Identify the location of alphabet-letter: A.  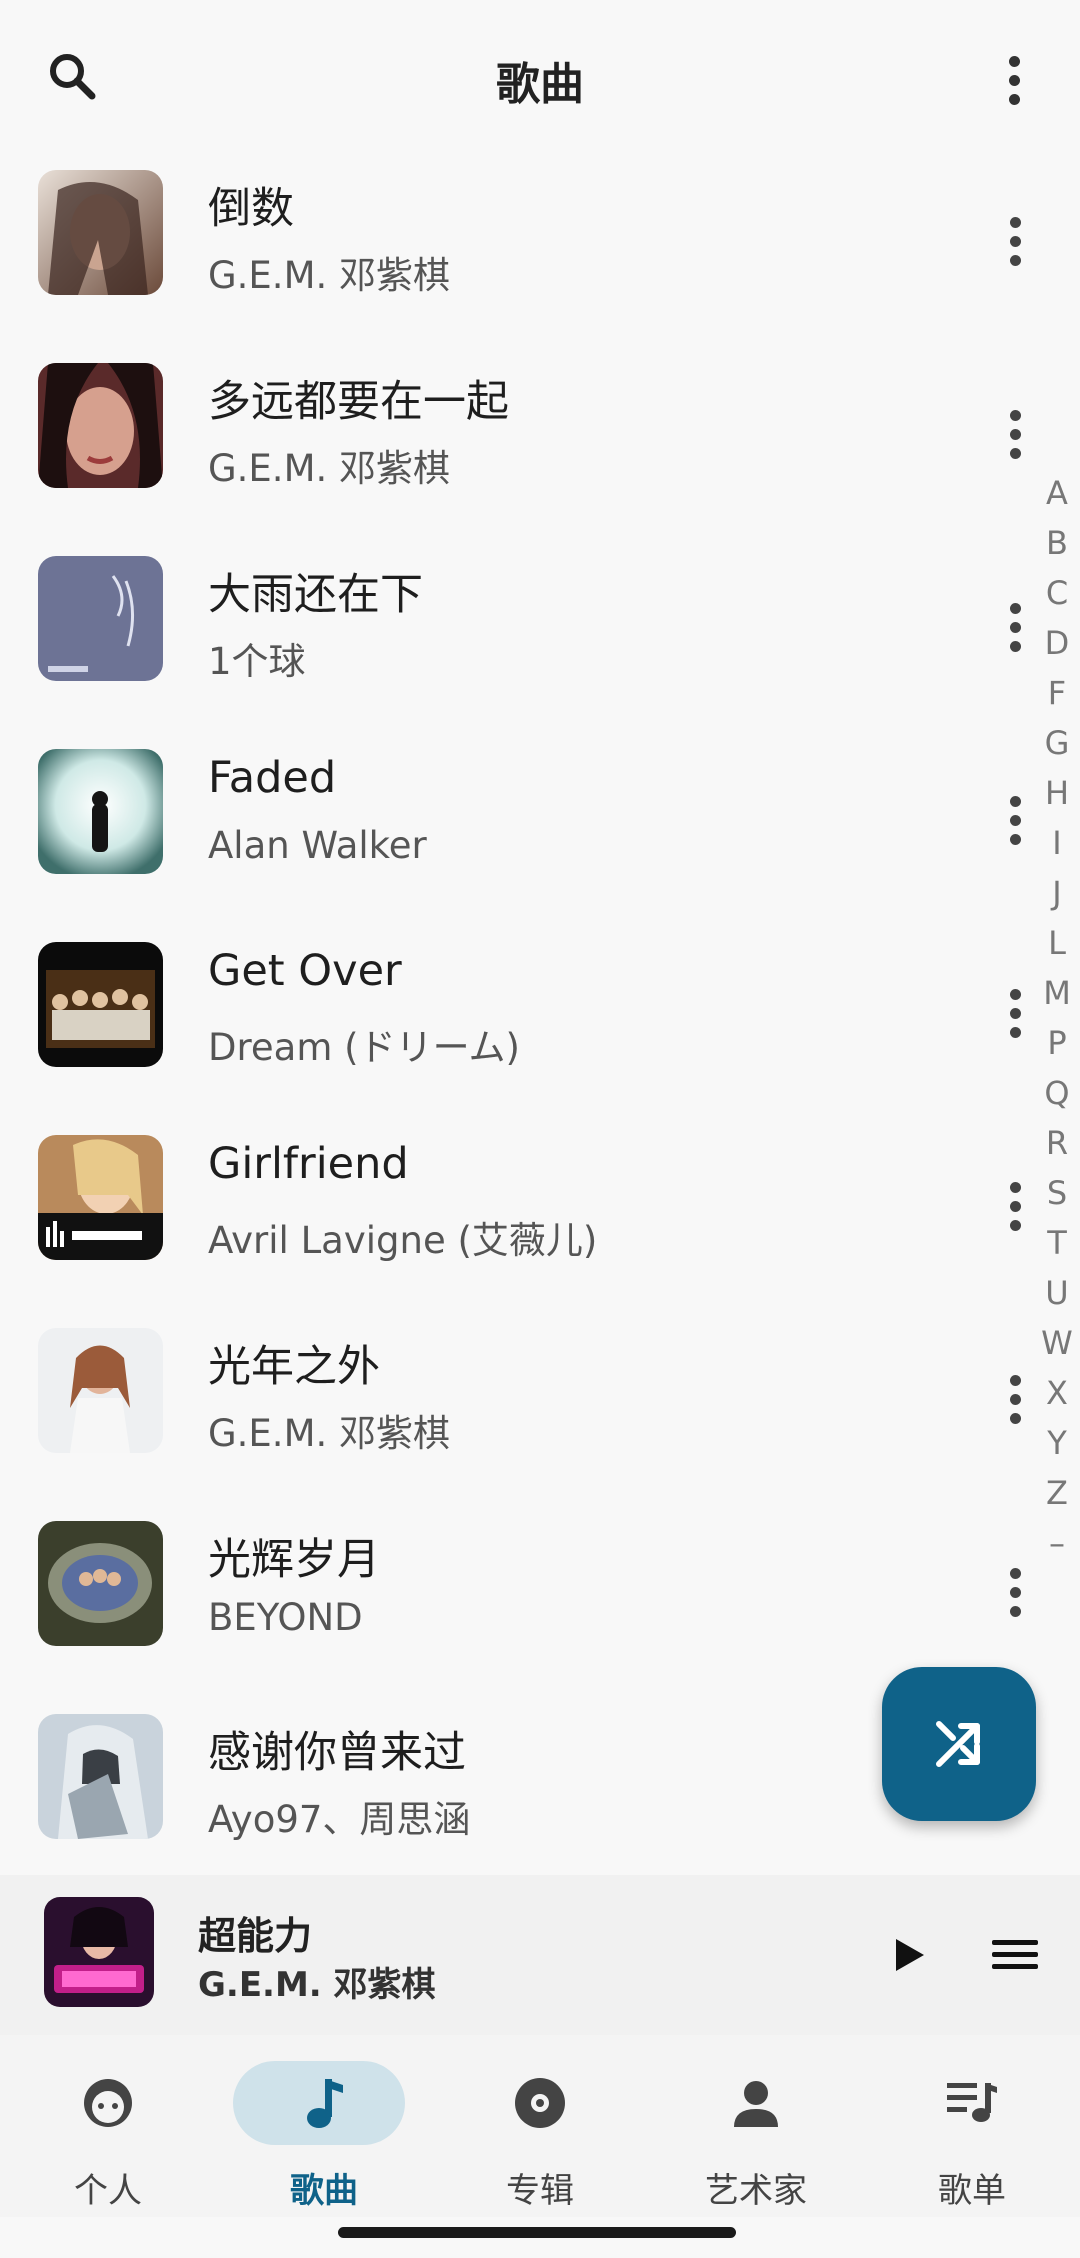
(1057, 493).